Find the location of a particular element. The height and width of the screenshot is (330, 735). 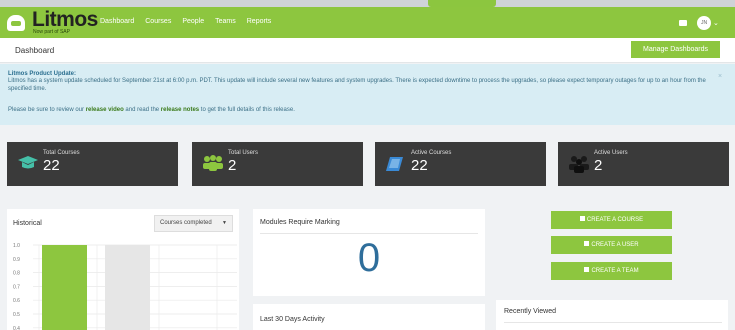

chevron-down-icon: ⌄ is located at coordinates (716, 23).